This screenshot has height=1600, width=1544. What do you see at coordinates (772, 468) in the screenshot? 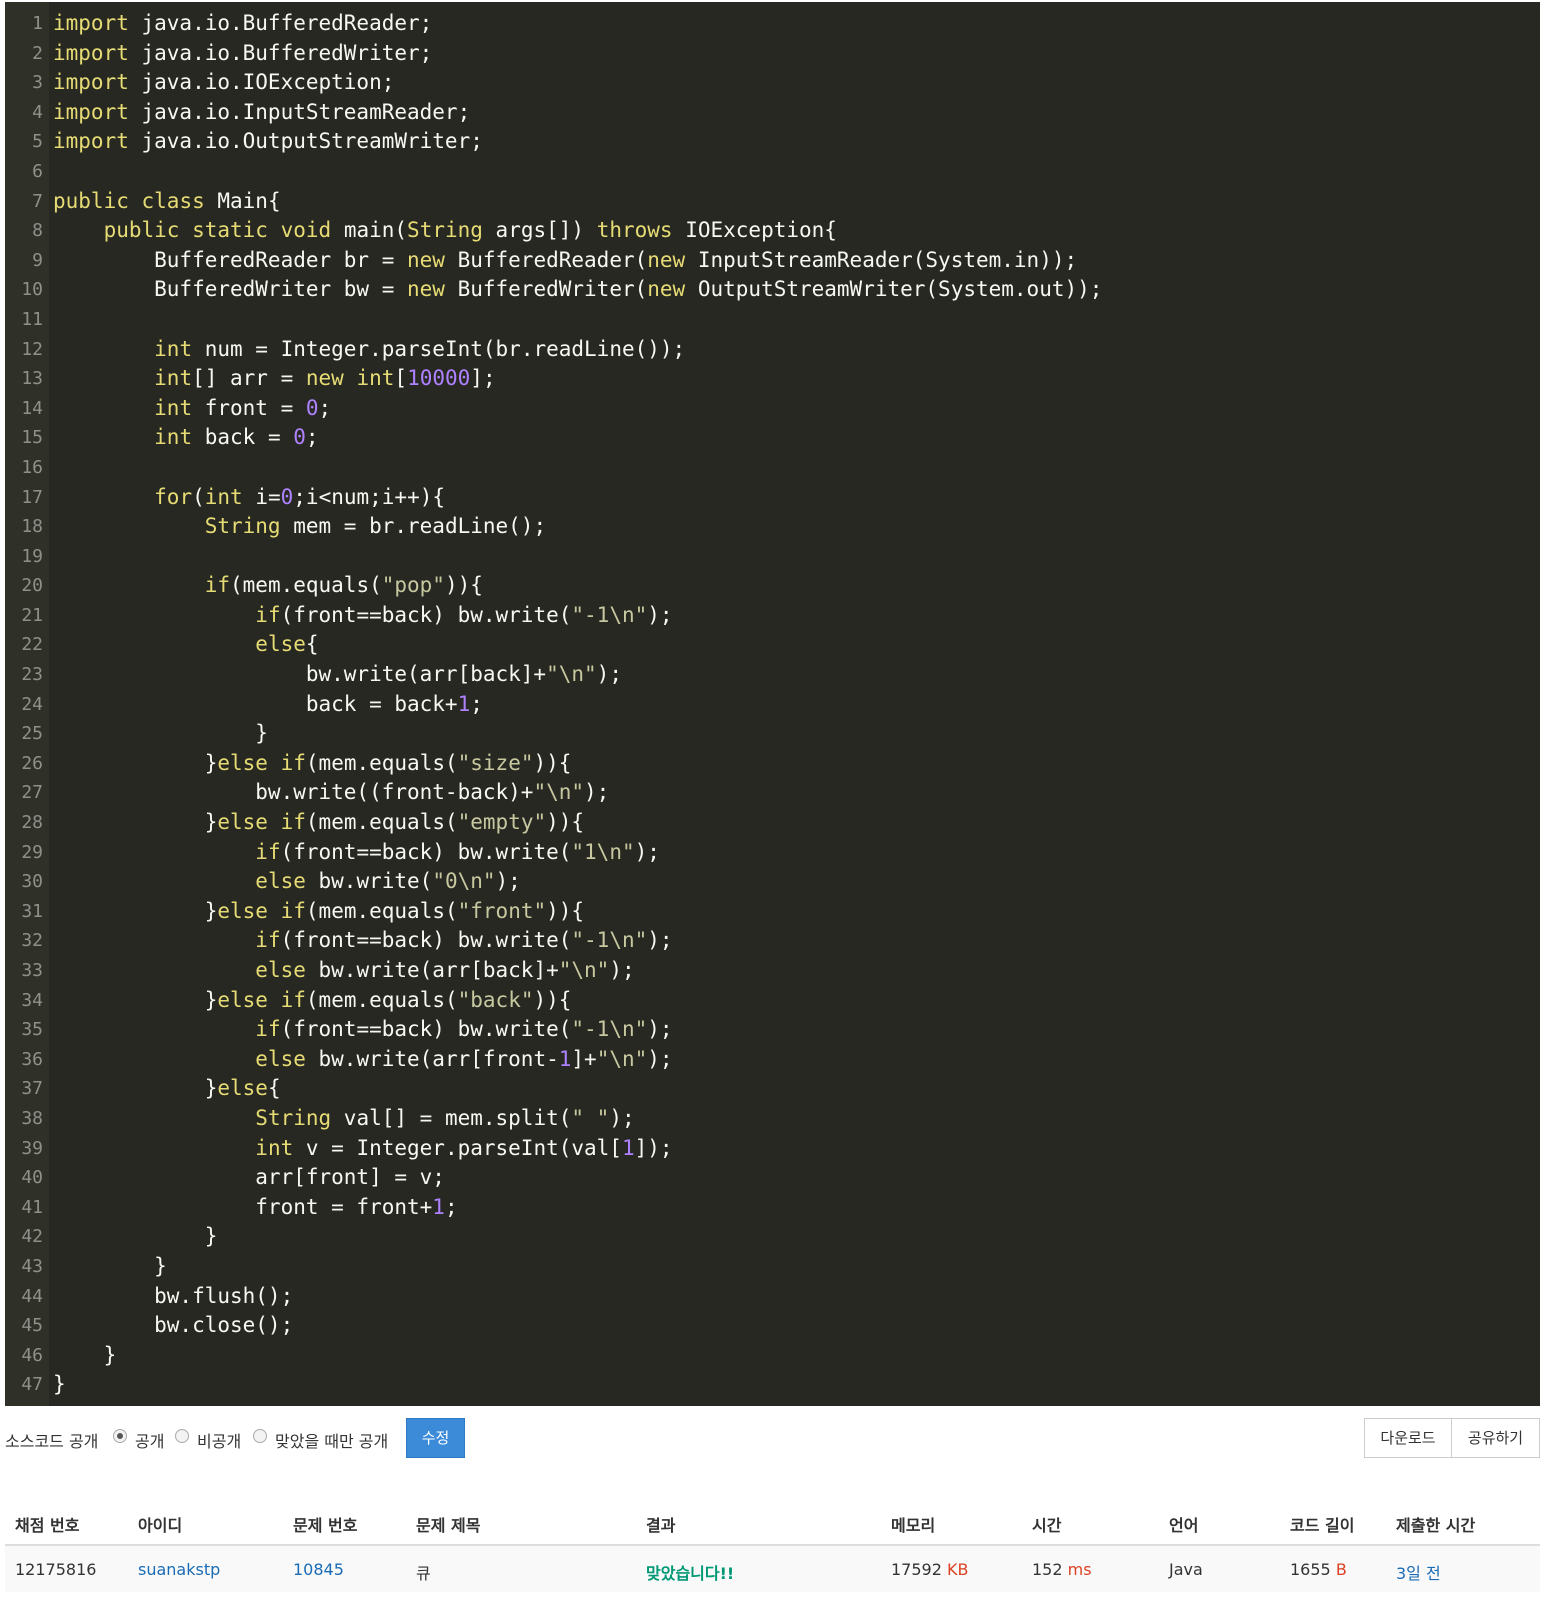
I see `code-line: 16` at bounding box center [772, 468].